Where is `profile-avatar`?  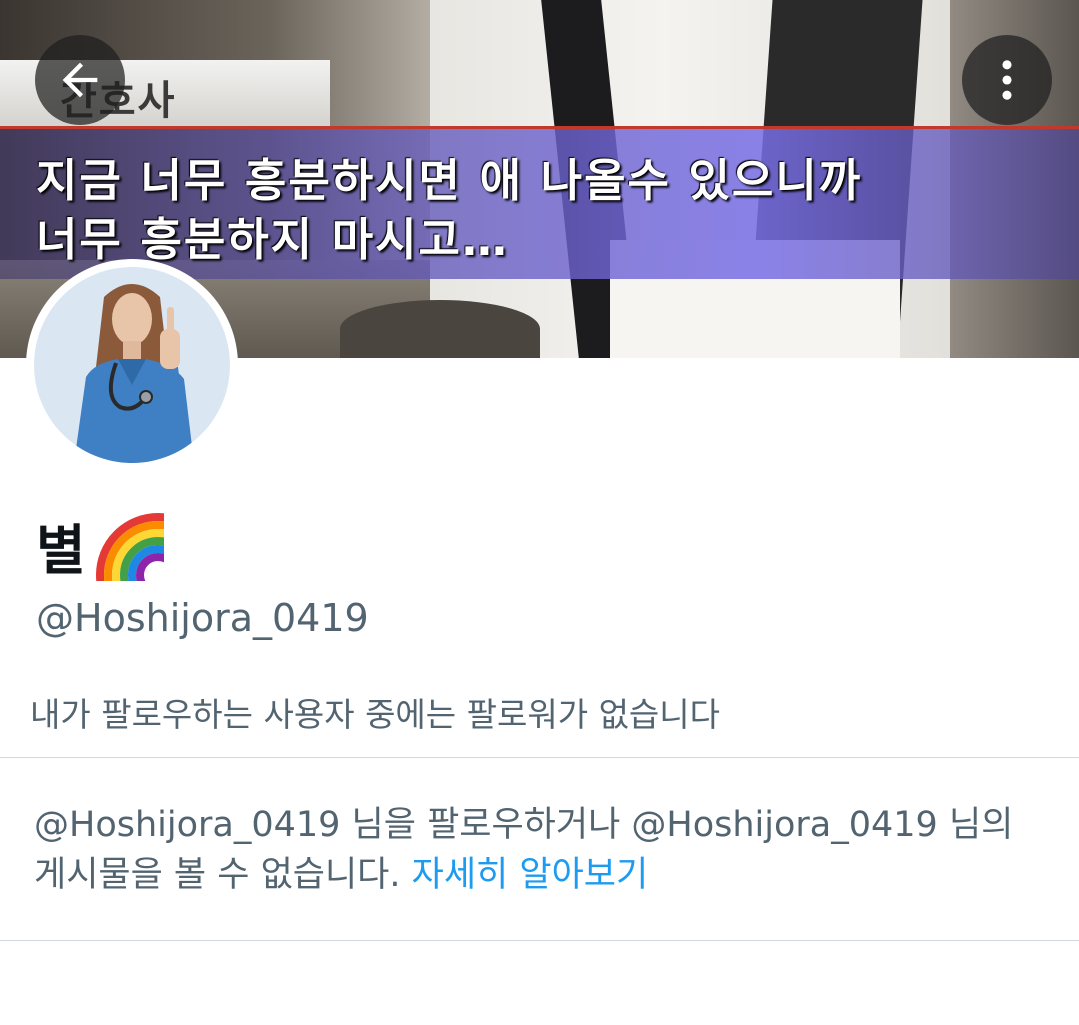
profile-avatar is located at coordinates (132, 365).